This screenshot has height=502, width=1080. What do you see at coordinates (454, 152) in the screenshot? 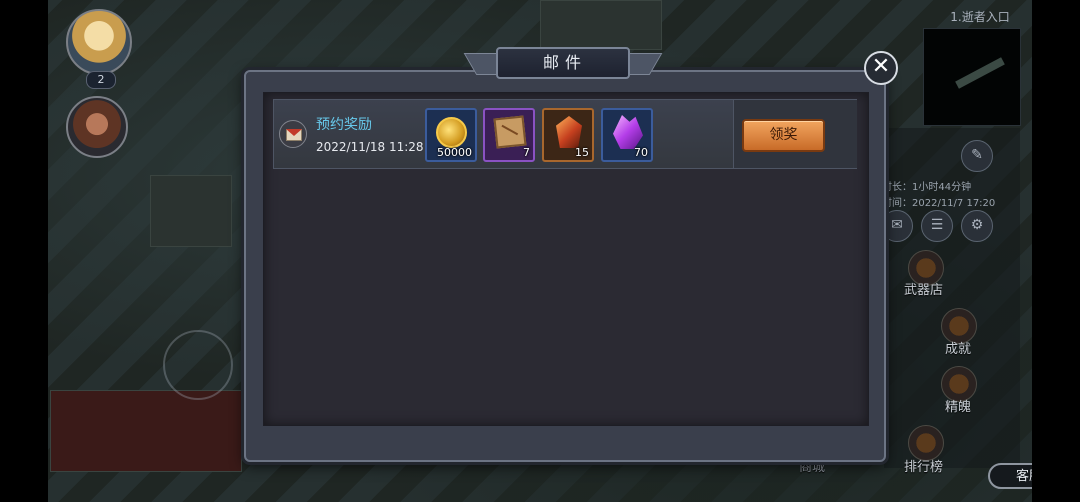
I see `attachment-count: 50000` at bounding box center [454, 152].